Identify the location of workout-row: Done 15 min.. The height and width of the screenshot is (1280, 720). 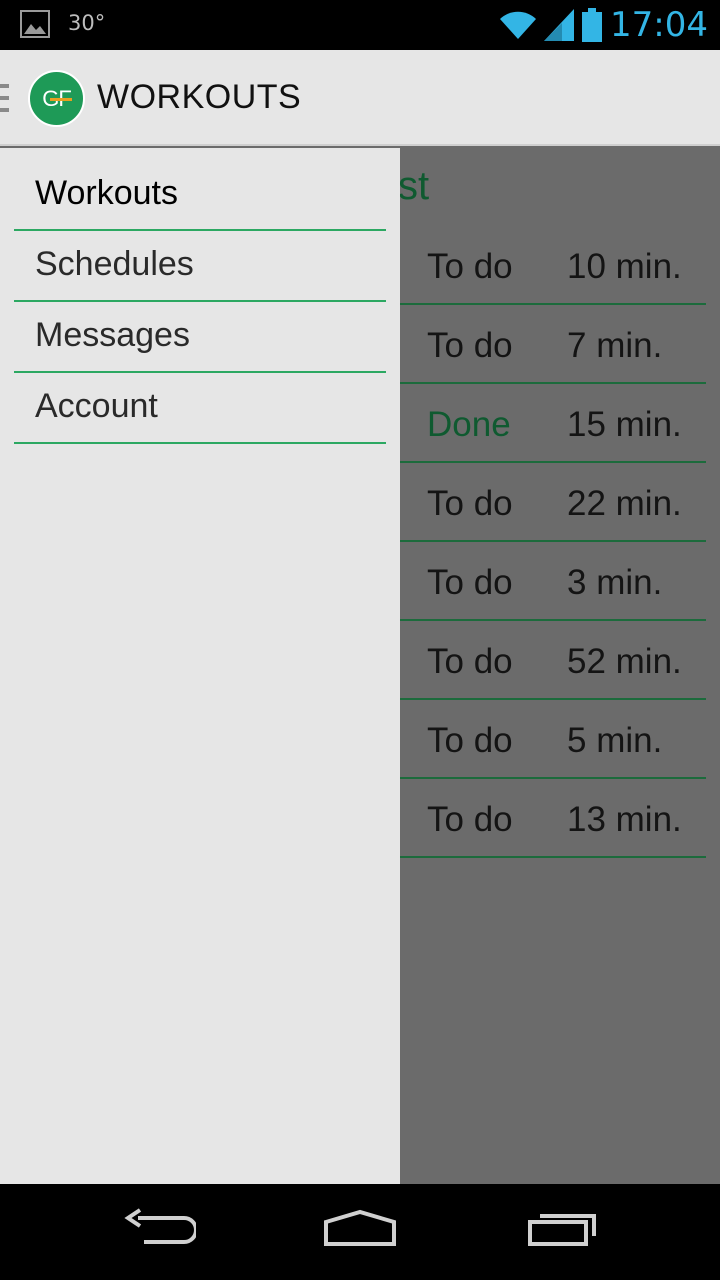
(553, 424).